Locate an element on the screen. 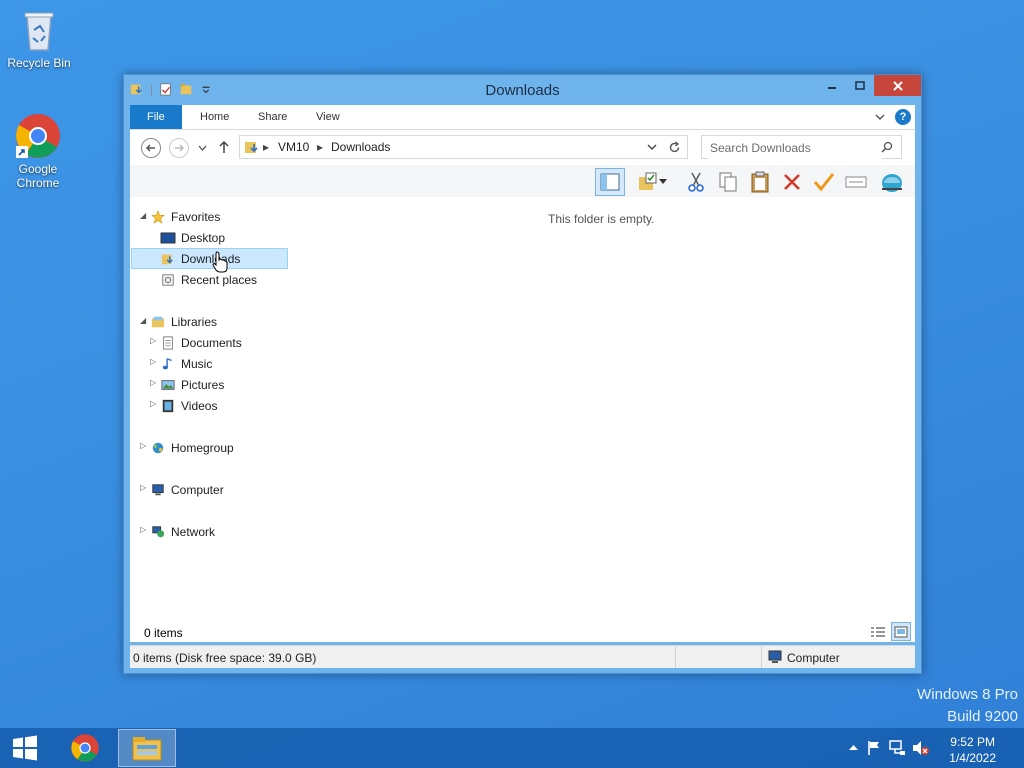 The width and height of the screenshot is (1024, 768). taskbar-file-explorer is located at coordinates (147, 748).